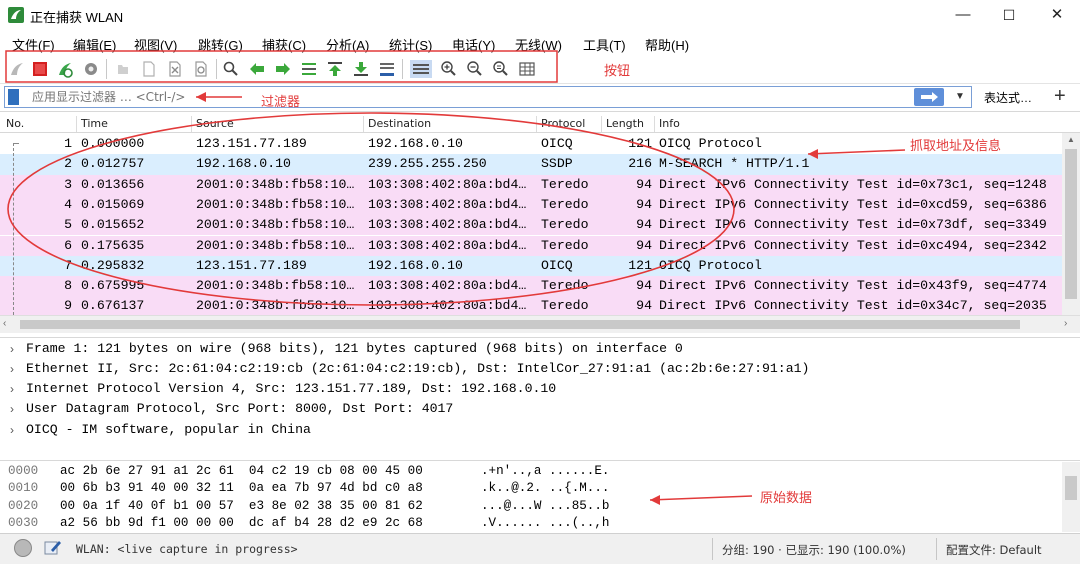 The height and width of the screenshot is (564, 1080). Describe the element at coordinates (813, 154) in the screenshot. I see `info-annotation-arrowhead` at that location.